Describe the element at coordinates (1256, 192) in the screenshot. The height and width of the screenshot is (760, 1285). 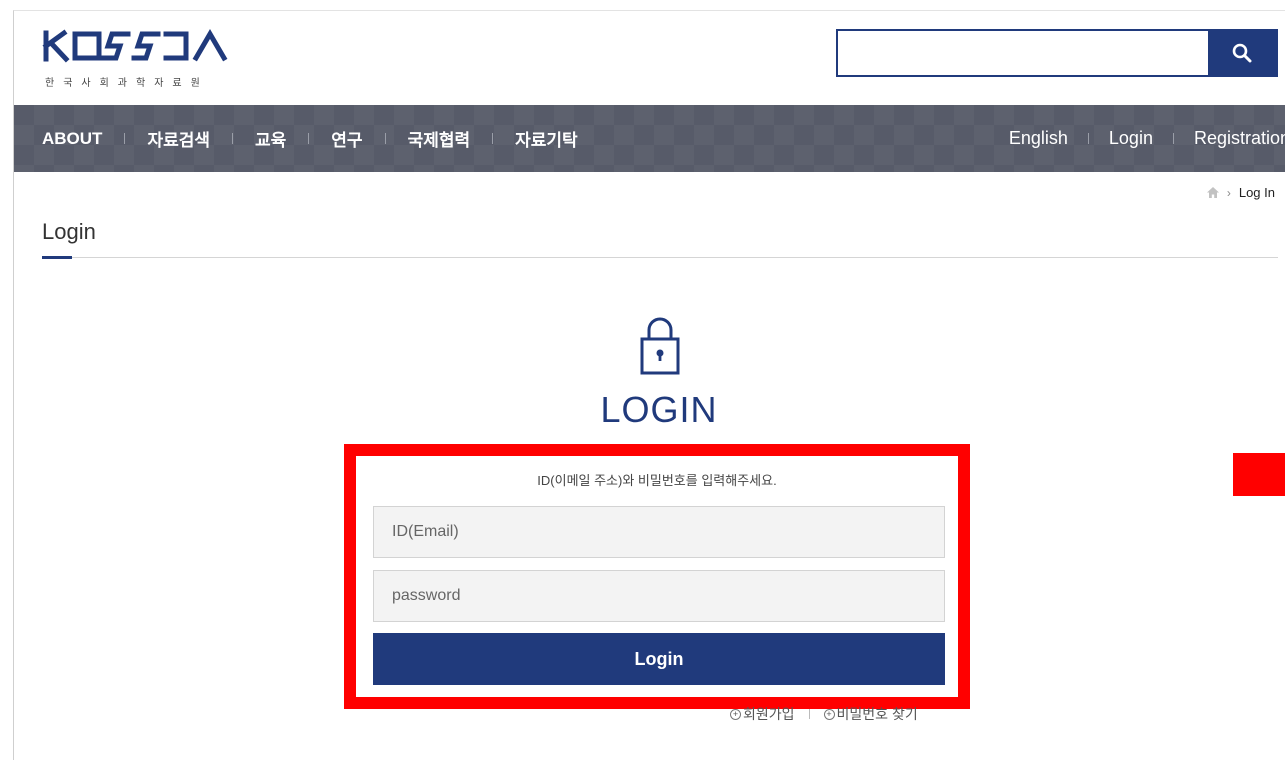
I see `breadcrumb-current: Log In` at that location.